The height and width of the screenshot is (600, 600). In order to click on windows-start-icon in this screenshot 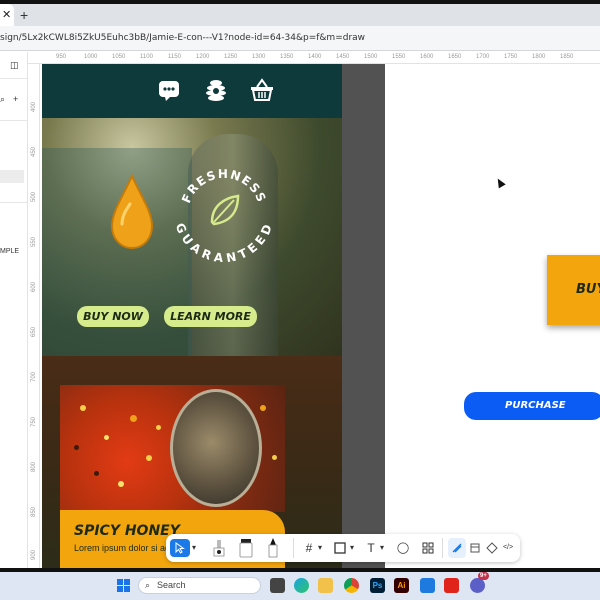, I will do `click(123, 585)`.